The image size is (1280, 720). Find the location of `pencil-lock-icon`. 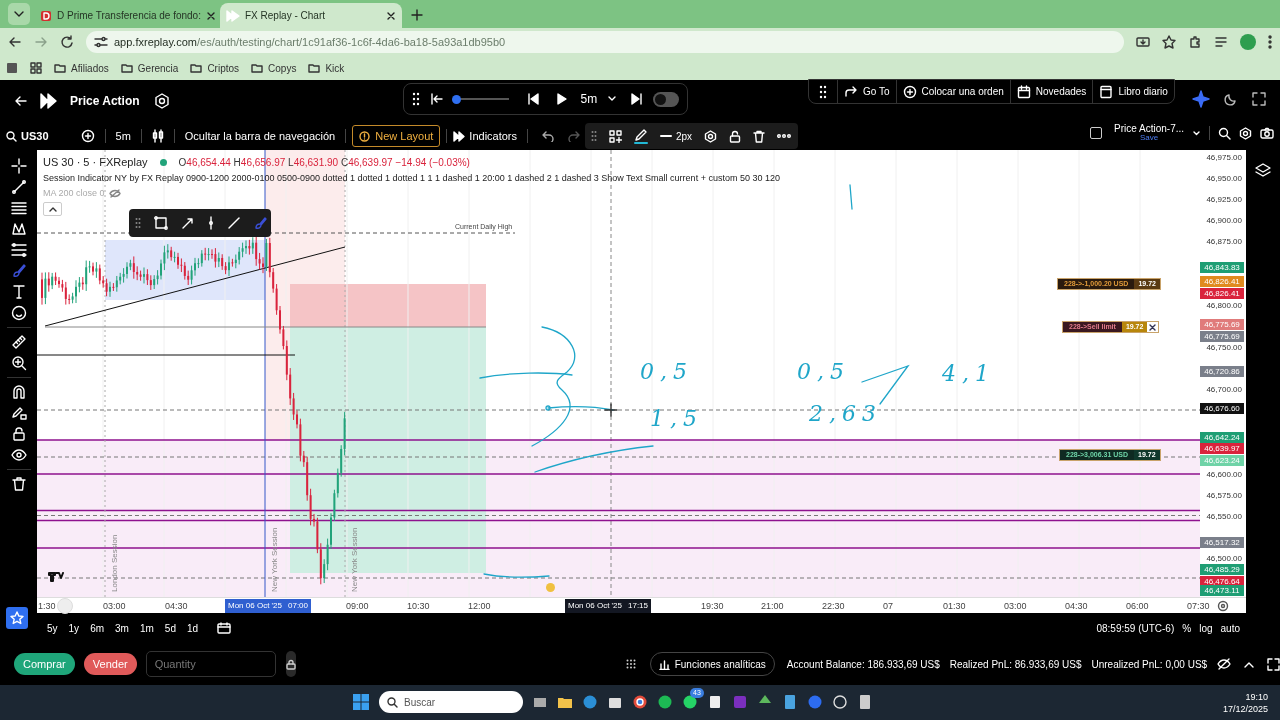

pencil-lock-icon is located at coordinates (18, 413).